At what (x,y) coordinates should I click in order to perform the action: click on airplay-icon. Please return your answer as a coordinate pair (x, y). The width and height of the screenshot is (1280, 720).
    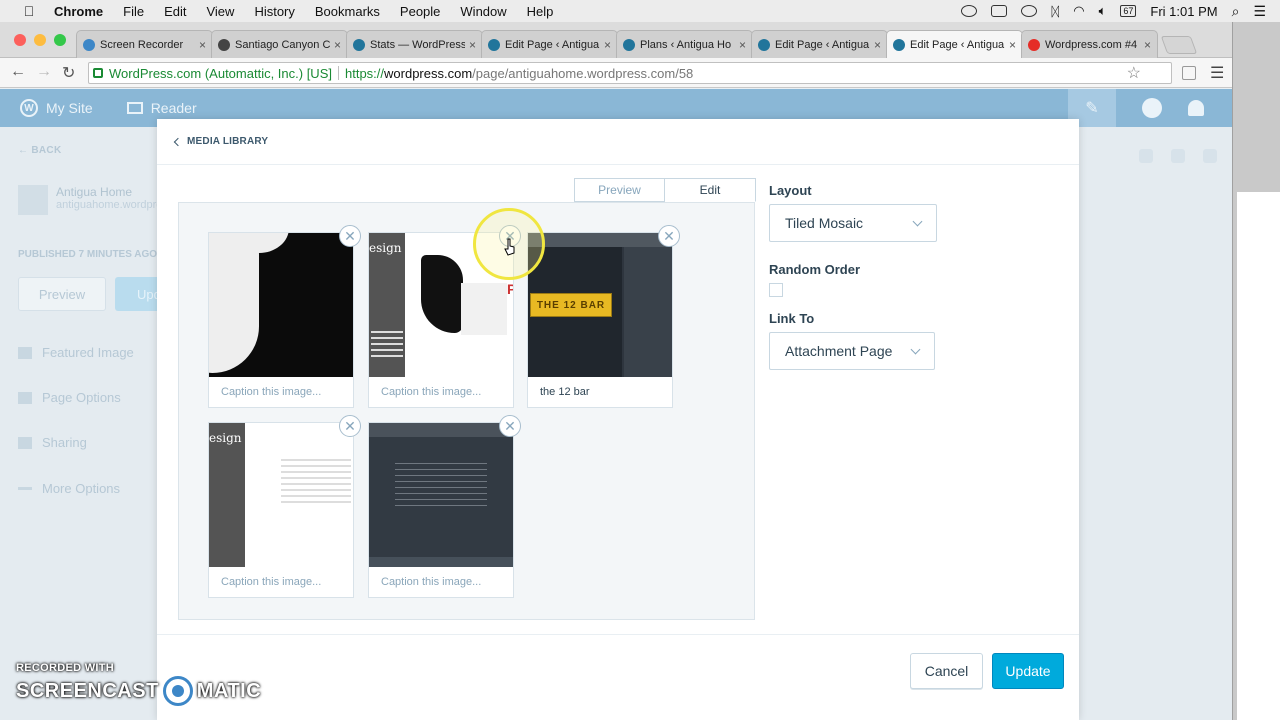
    Looking at the image, I should click on (999, 11).